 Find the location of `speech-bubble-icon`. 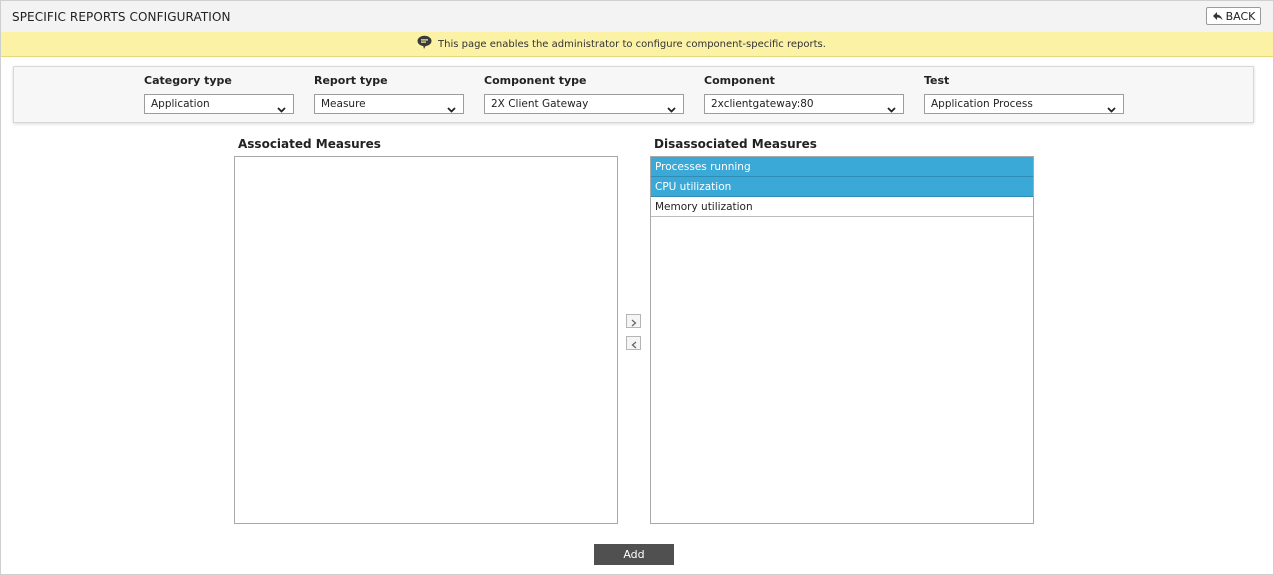

speech-bubble-icon is located at coordinates (424, 44).